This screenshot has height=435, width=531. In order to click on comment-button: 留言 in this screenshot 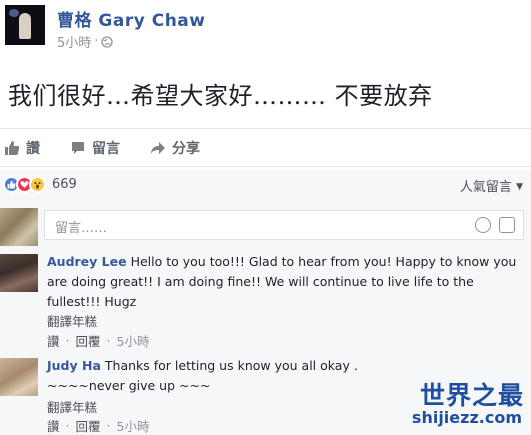, I will do `click(95, 148)`.